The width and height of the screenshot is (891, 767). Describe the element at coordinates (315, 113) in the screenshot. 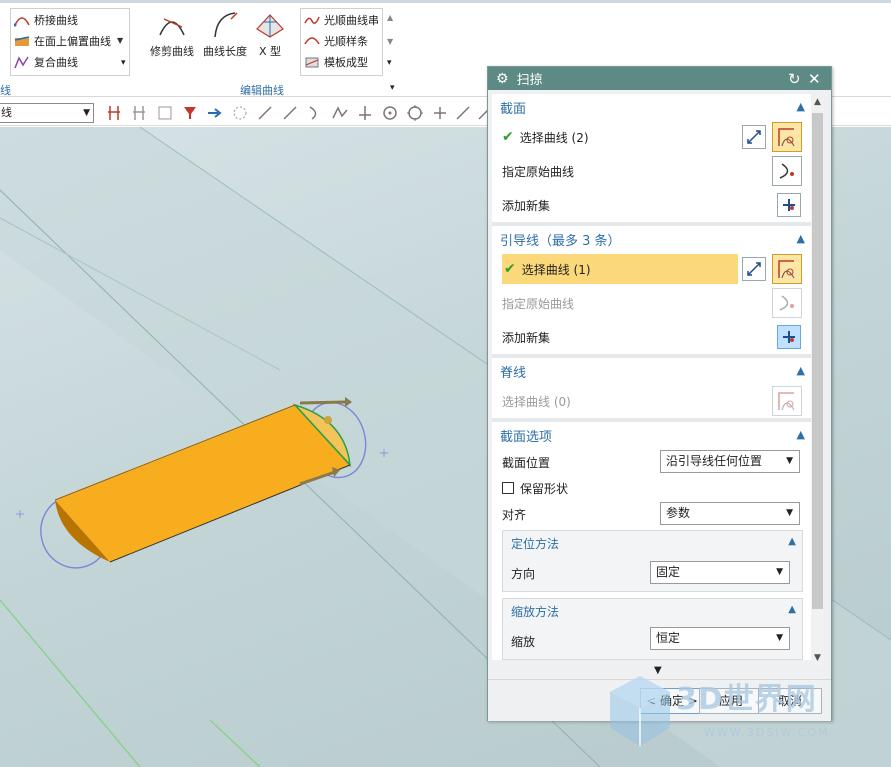

I see `curve-snap-icon` at that location.